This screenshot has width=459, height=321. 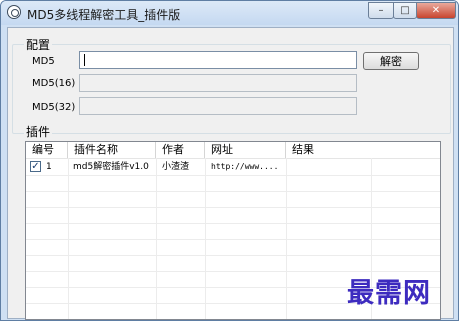 I want to click on plugin-checkbox: ✓, so click(x=35, y=166).